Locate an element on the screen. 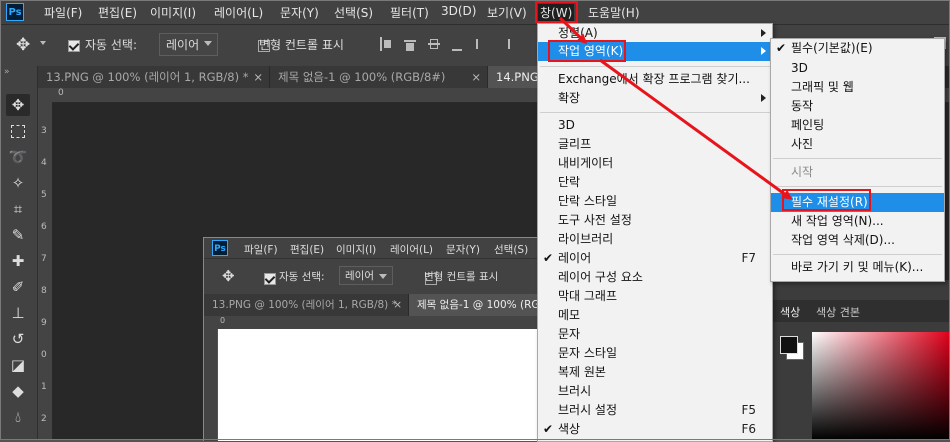 The width and height of the screenshot is (950, 442). arrow-to-reset-essentials is located at coordinates (696, 129).